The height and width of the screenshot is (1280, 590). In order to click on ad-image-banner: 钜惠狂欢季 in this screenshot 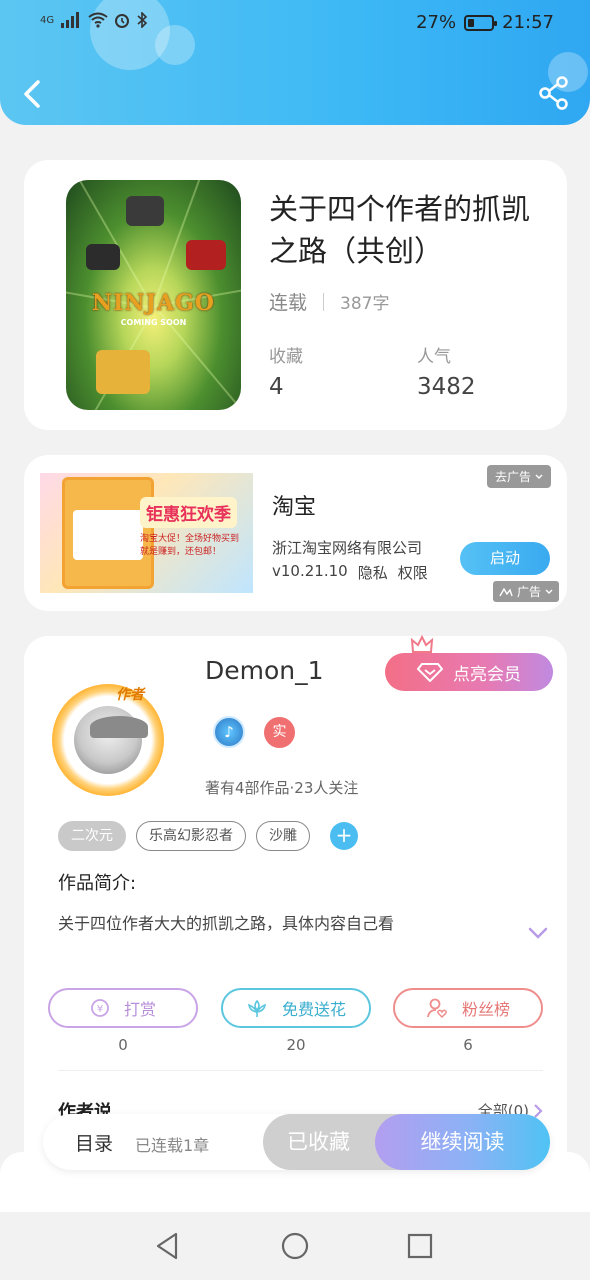, I will do `click(188, 512)`.